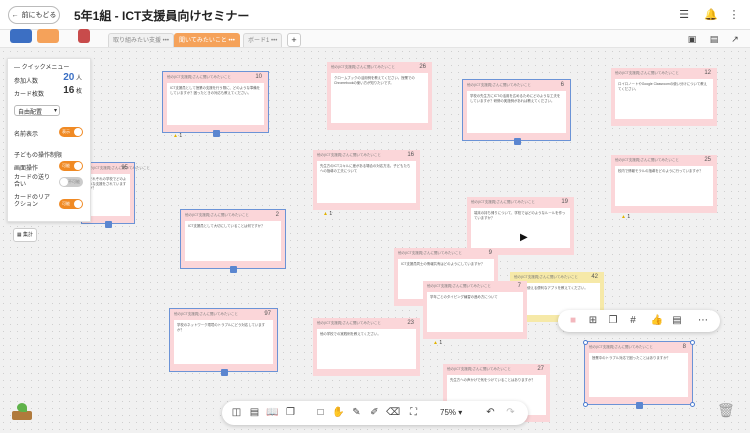 The width and height of the screenshot is (750, 433). What do you see at coordinates (711, 15) in the screenshot?
I see `bell-icon: 🔔` at bounding box center [711, 15].